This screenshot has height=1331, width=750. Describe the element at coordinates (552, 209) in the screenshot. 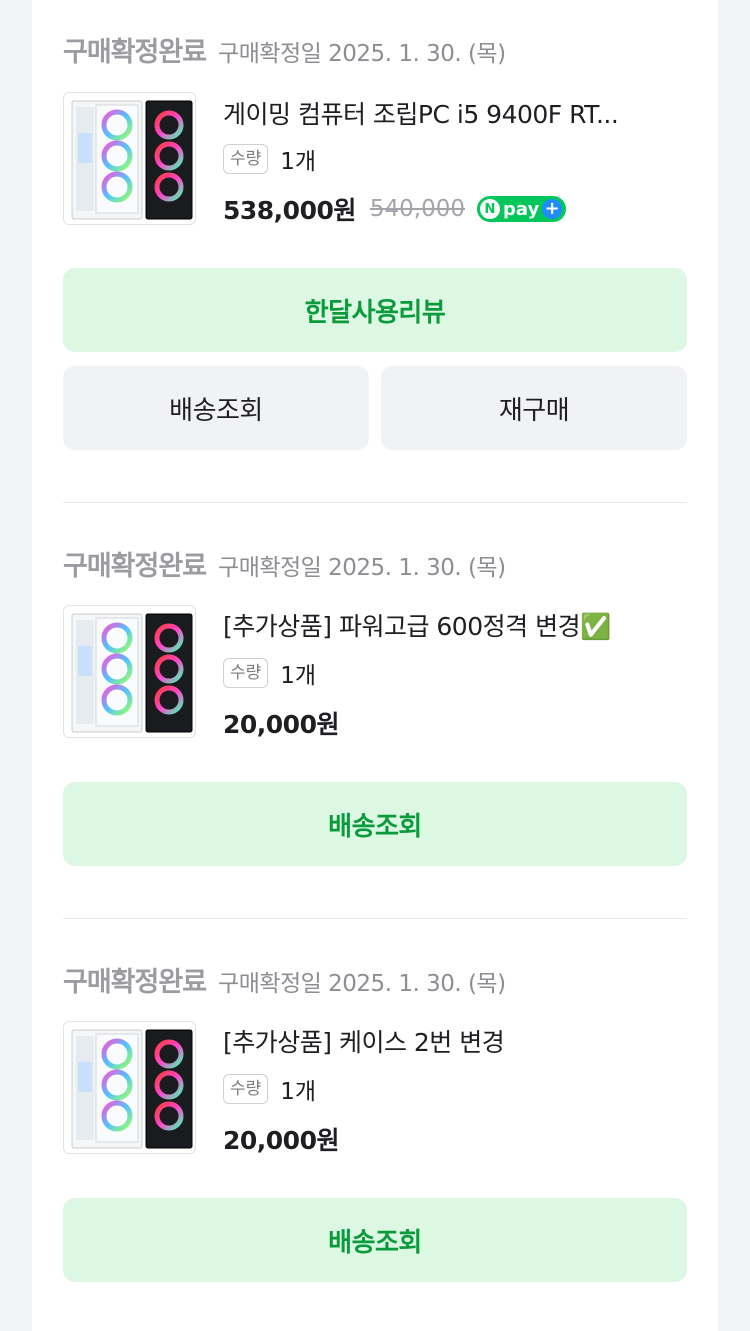

I see `plus-icon: +` at that location.